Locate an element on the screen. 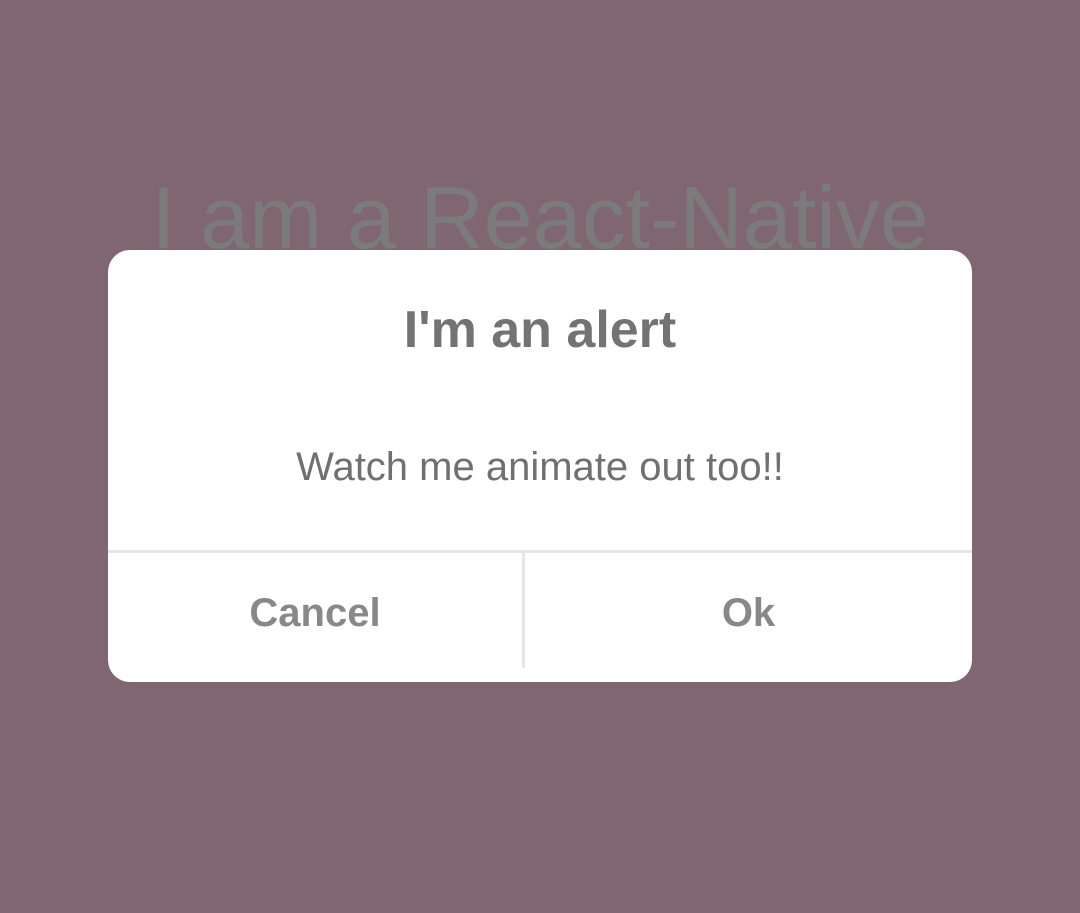 This screenshot has height=913, width=1080. cancel-button: Cancel is located at coordinates (315, 613).